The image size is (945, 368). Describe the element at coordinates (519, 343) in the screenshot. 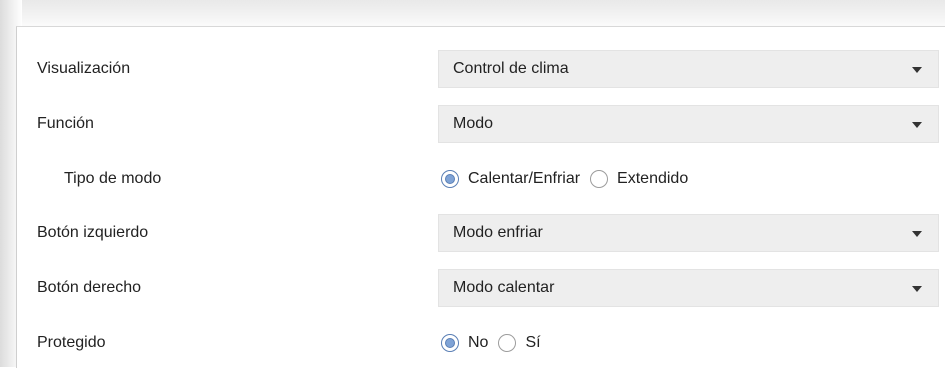

I see `radio-si: Sí` at that location.